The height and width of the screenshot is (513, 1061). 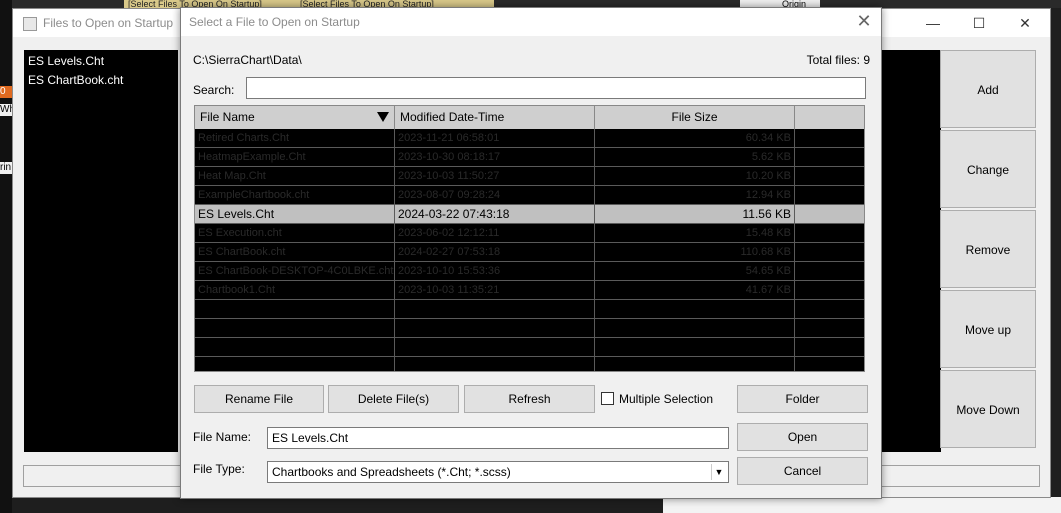 I want to click on cancel-button: Cancel, so click(x=802, y=471).